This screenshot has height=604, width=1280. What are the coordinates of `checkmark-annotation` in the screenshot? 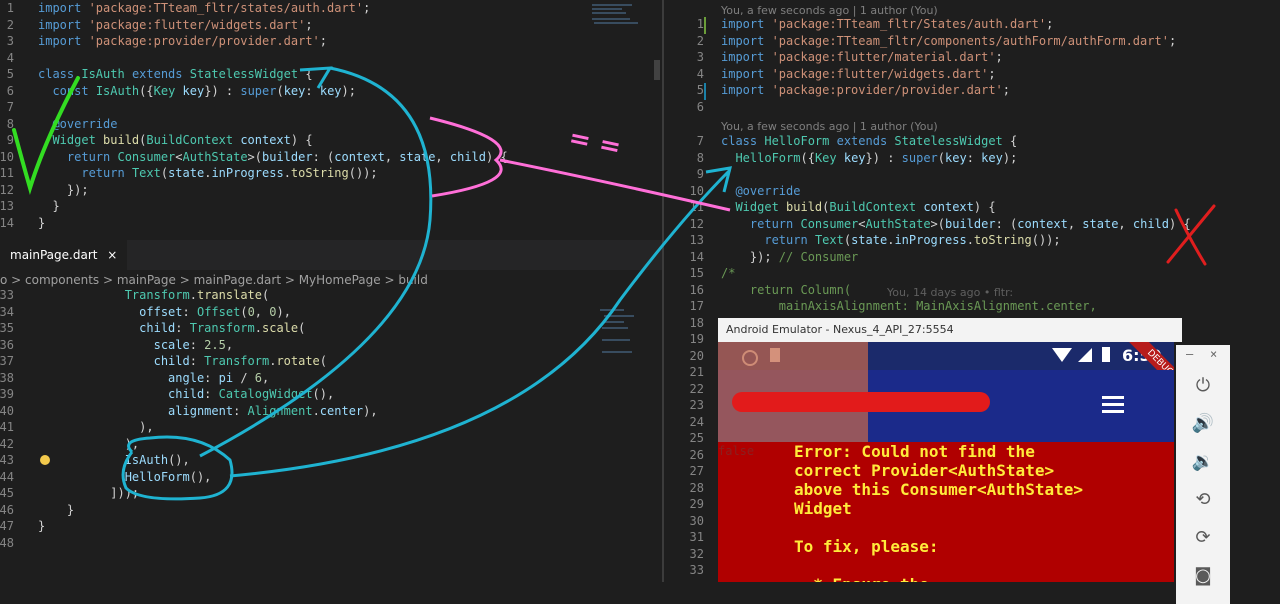 It's located at (46, 135).